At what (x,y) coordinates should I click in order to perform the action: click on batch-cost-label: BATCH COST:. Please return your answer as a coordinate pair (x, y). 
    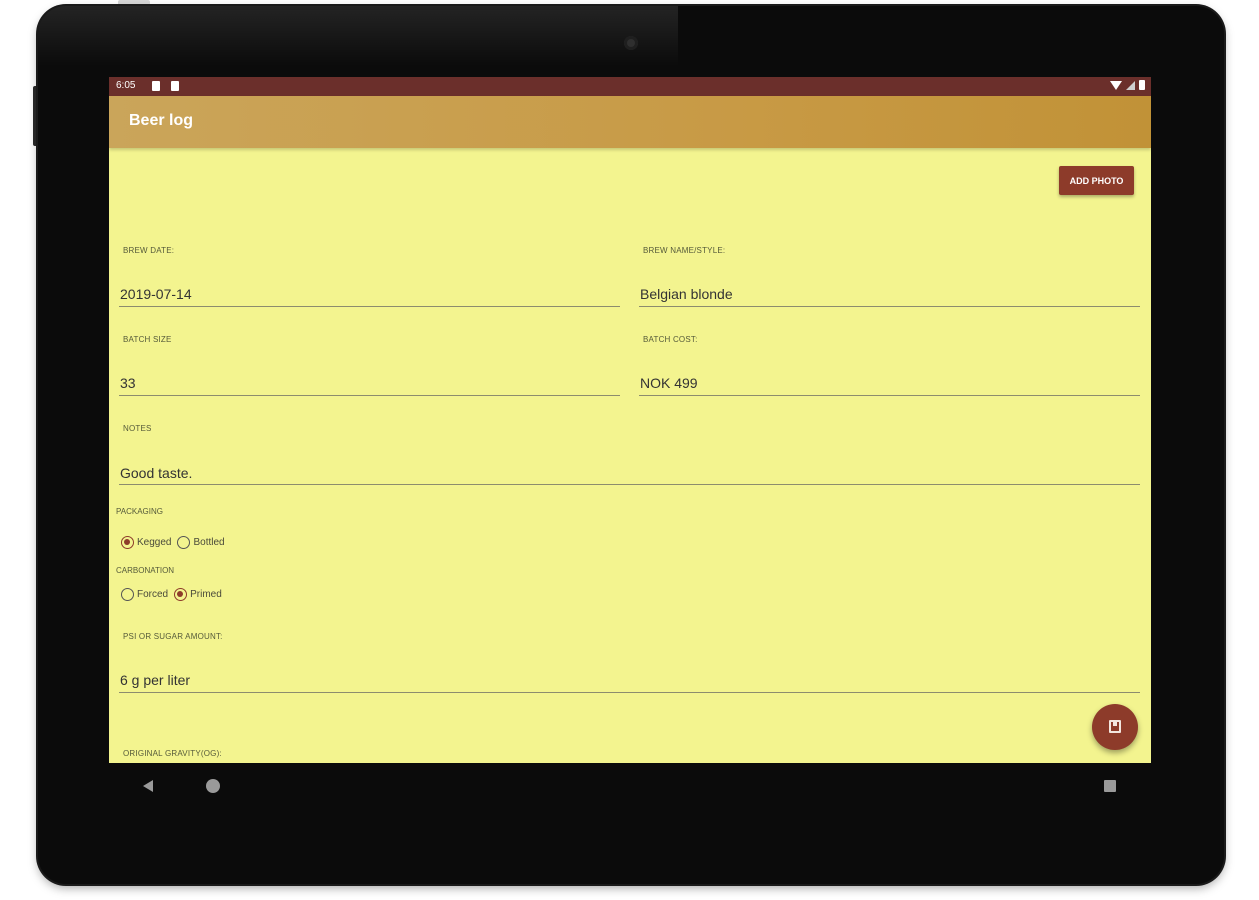
    Looking at the image, I should click on (670, 339).